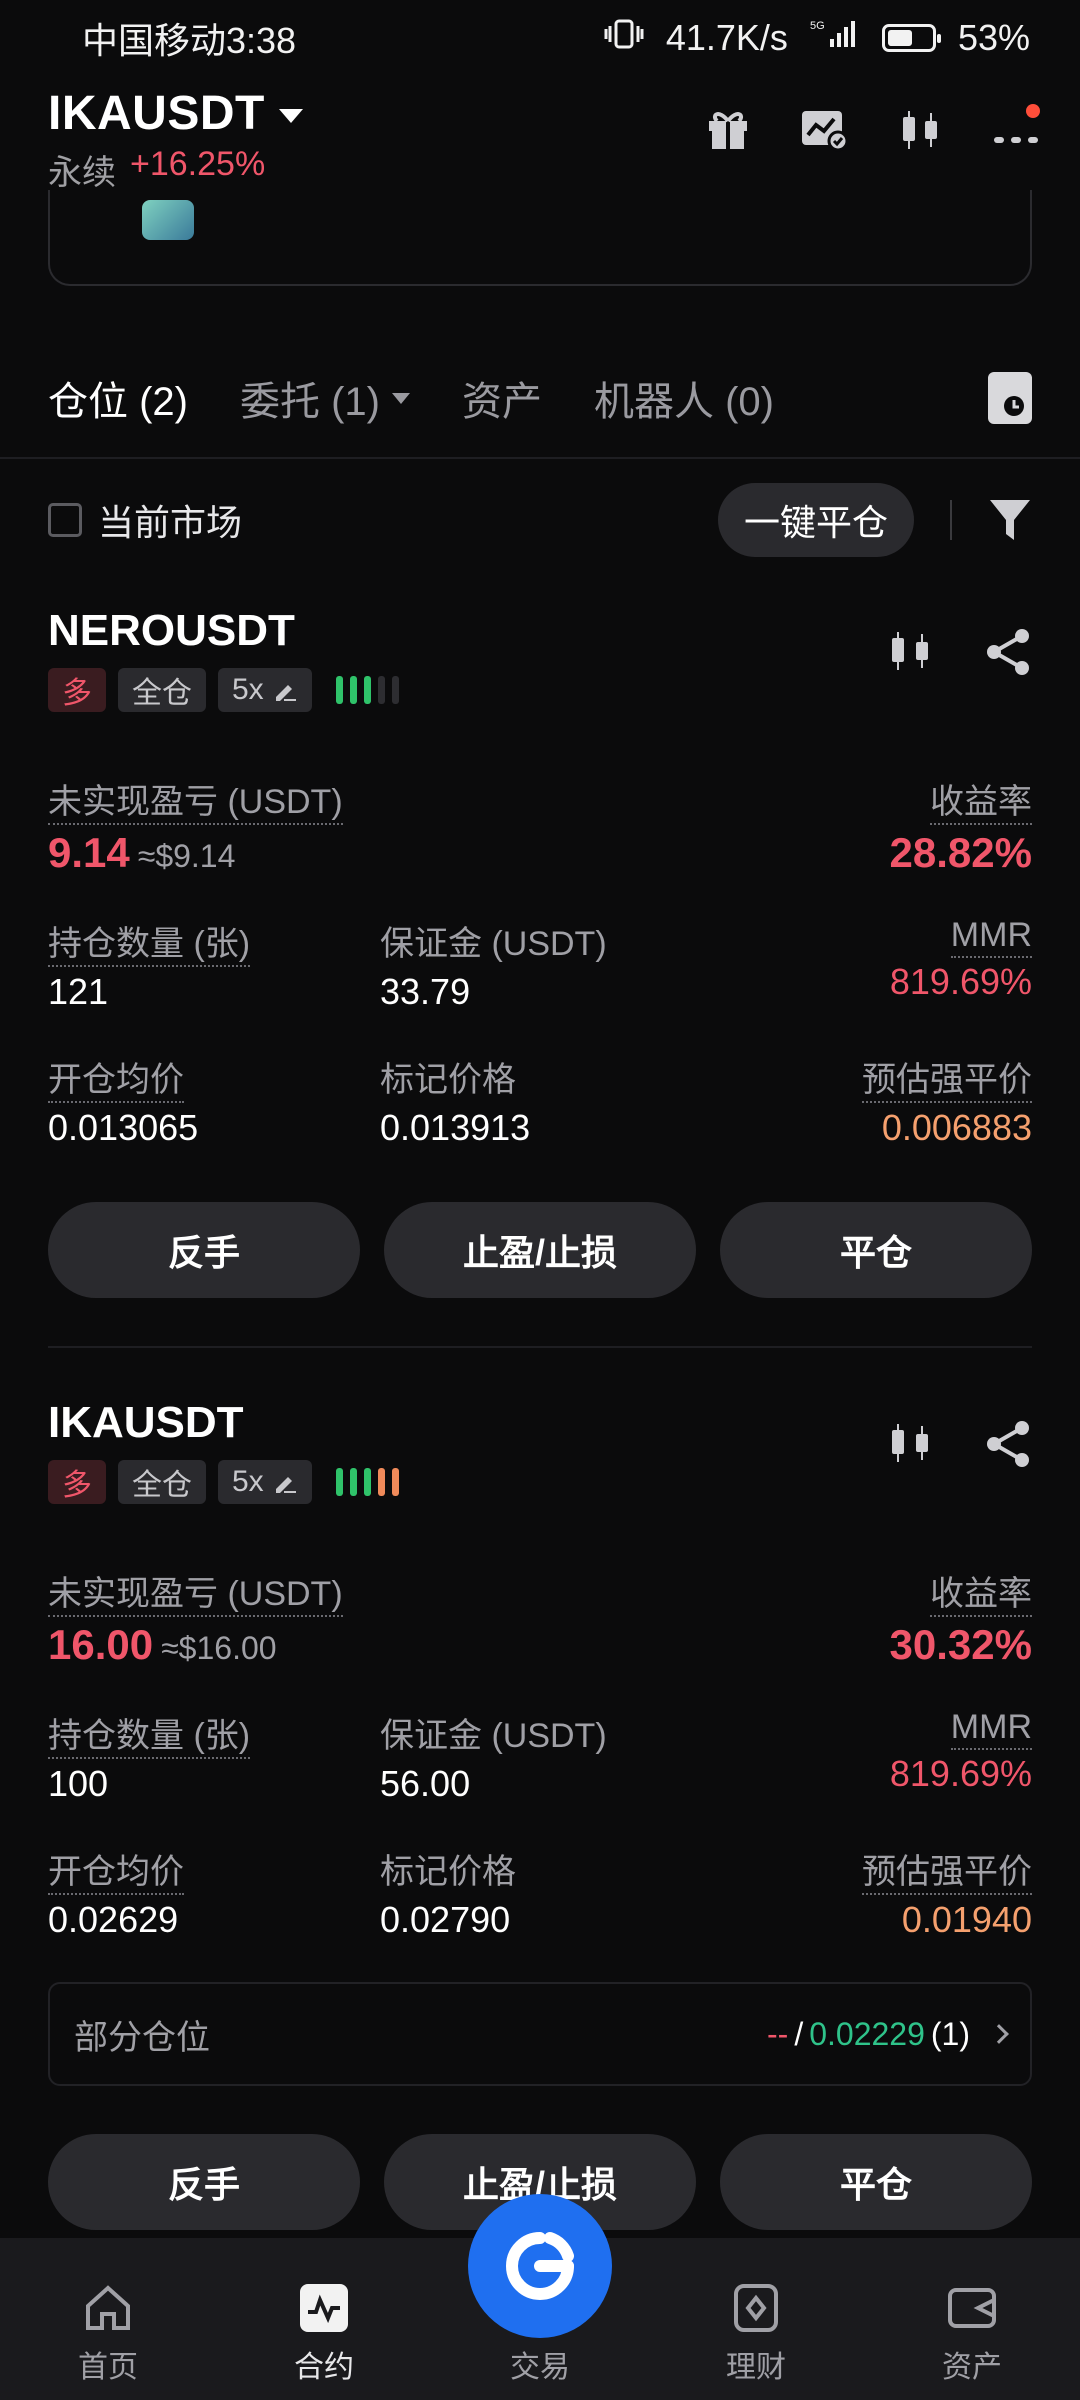 This screenshot has width=1080, height=2400. Describe the element at coordinates (1016, 129) in the screenshot. I see `more-icon` at that location.